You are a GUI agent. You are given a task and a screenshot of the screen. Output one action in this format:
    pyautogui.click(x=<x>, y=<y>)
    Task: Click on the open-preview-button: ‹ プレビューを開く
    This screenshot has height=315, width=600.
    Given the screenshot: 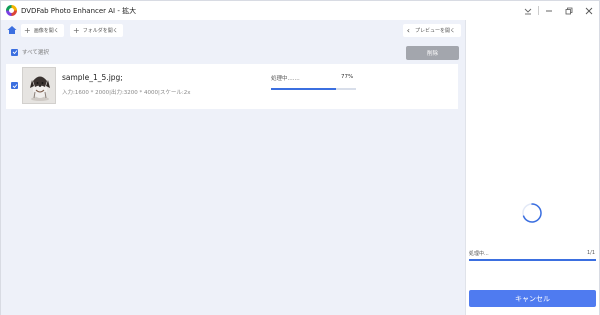 What is the action you would take?
    pyautogui.click(x=431, y=30)
    